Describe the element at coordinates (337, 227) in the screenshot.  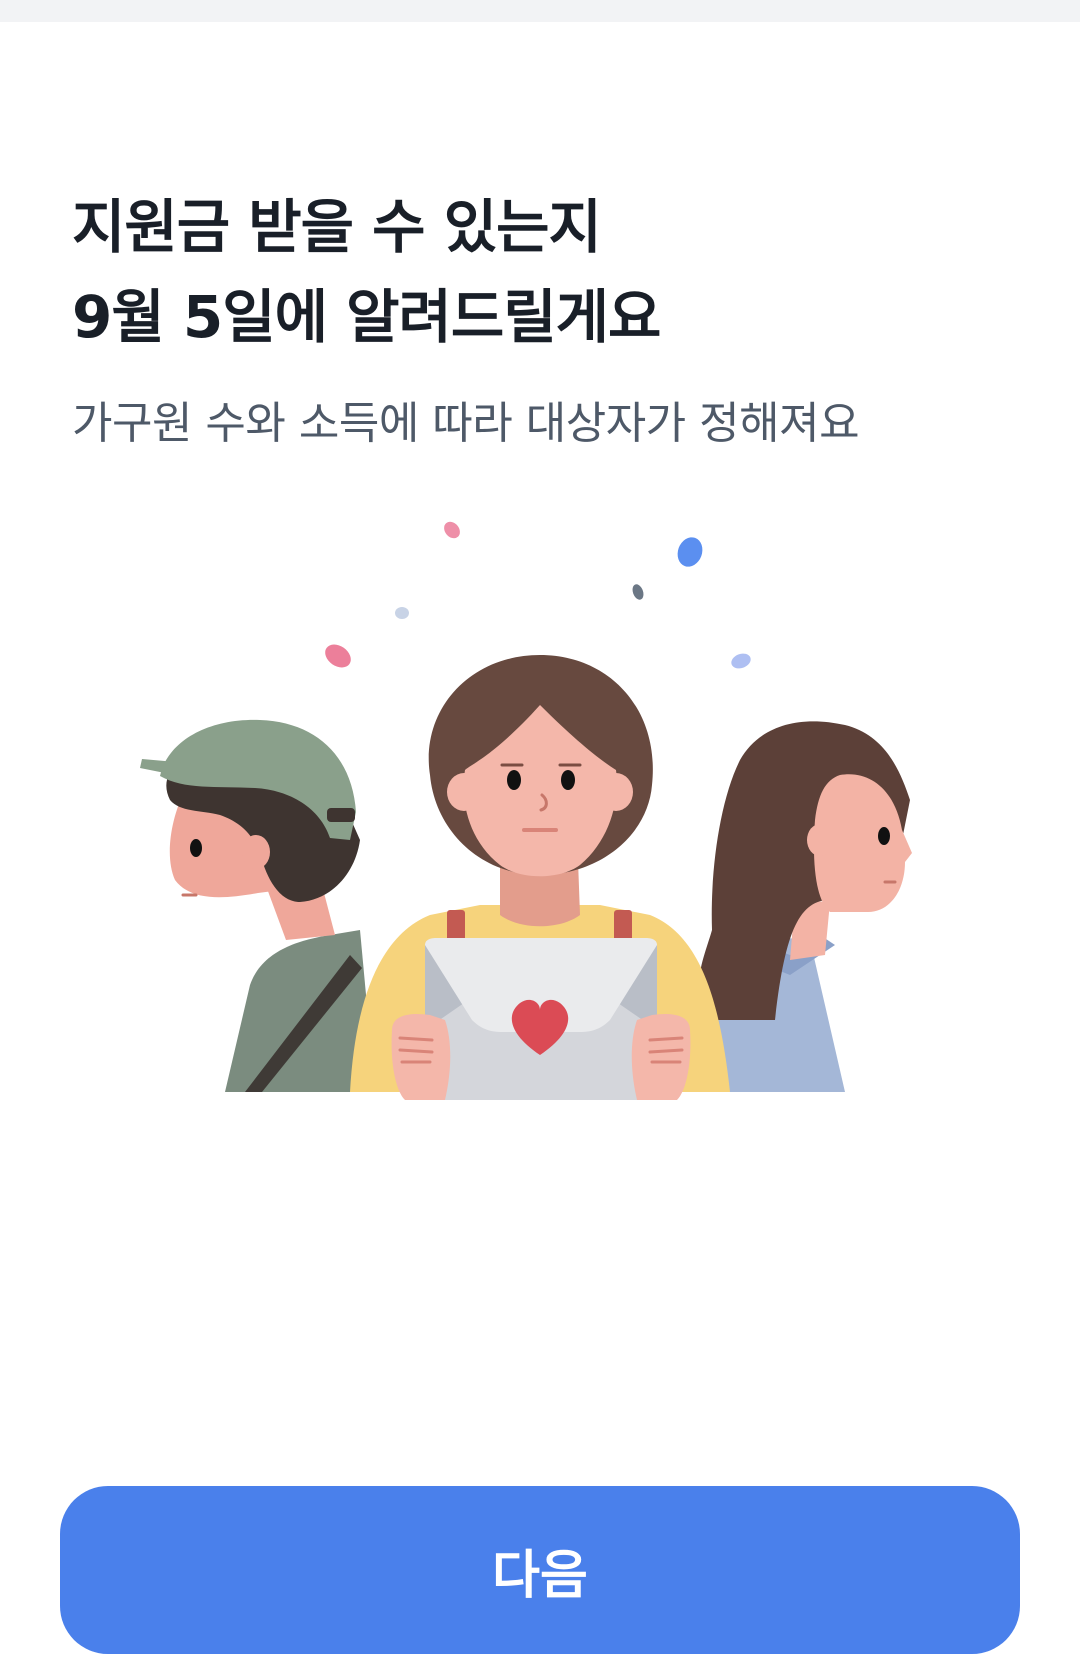
I see `page-title-line-1: 지원금 받을 수 있는지` at that location.